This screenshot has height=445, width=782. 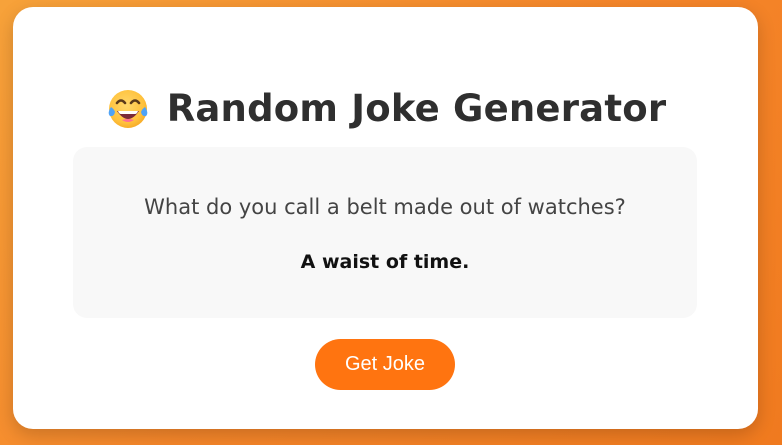 I want to click on joke-punchline: A waist of time., so click(x=385, y=262).